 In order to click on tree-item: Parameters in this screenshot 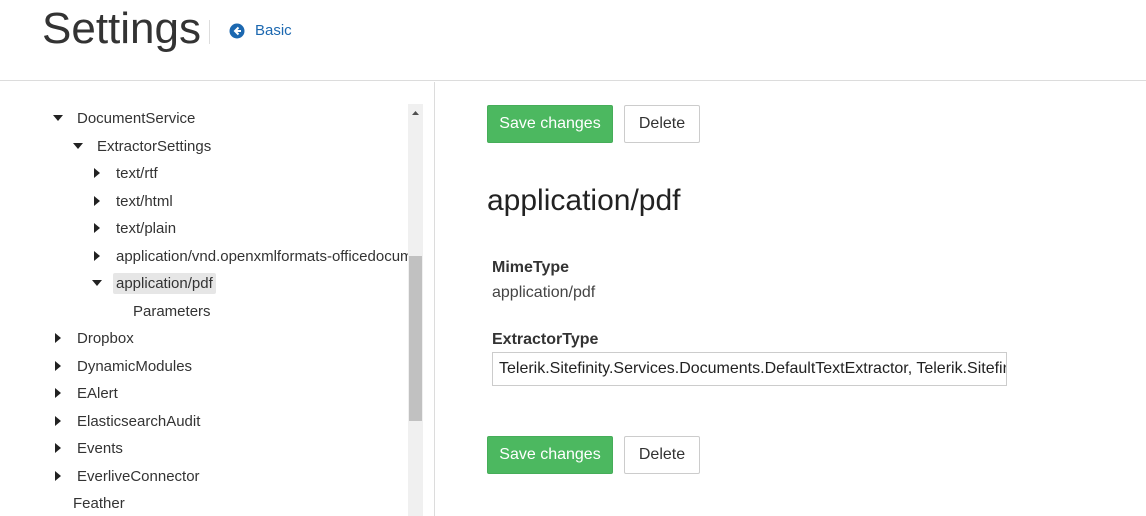, I will do `click(172, 311)`.